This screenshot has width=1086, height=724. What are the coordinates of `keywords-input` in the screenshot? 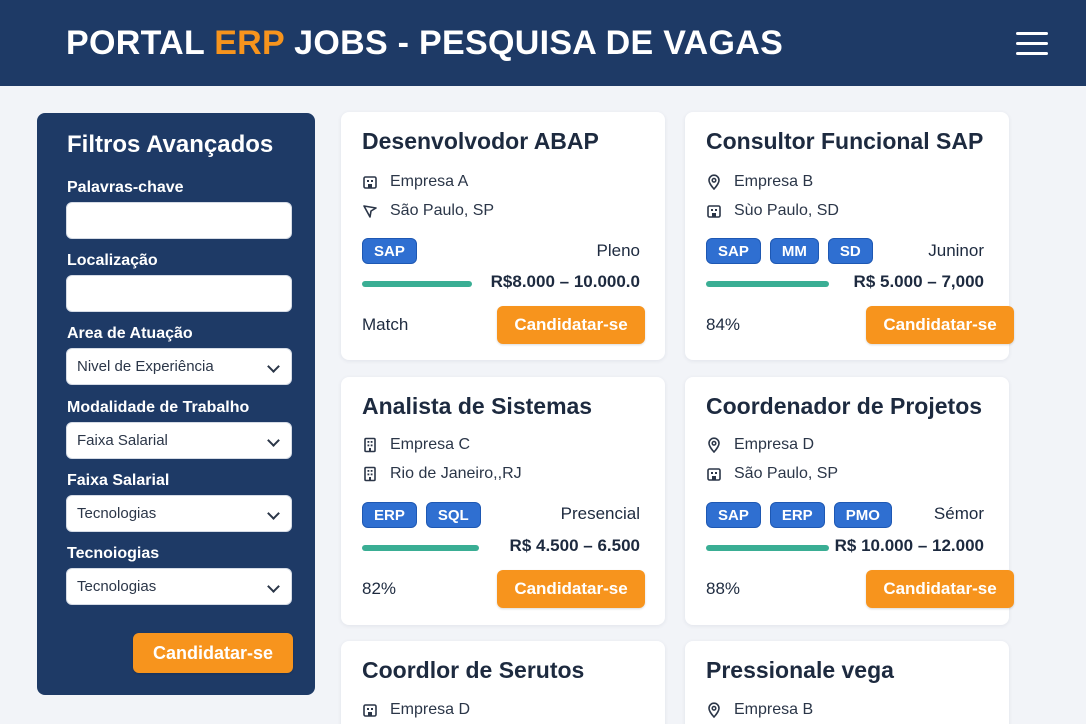 It's located at (179, 220).